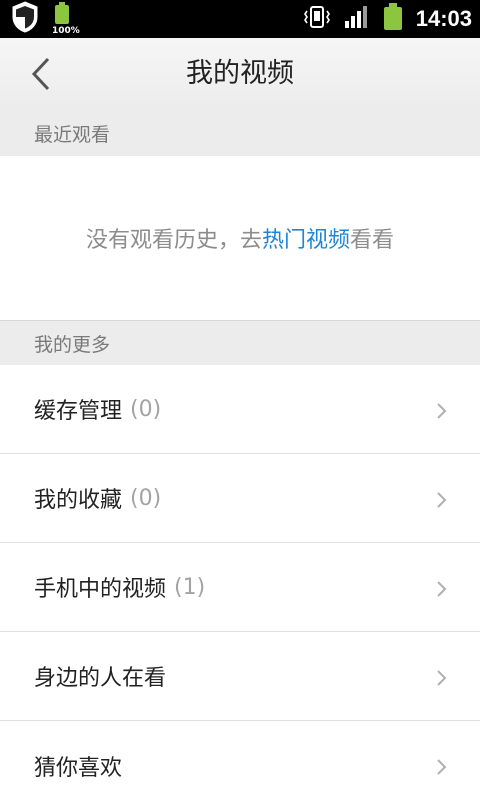 The width and height of the screenshot is (480, 810). Describe the element at coordinates (317, 19) in the screenshot. I see `vibrate-icon` at that location.